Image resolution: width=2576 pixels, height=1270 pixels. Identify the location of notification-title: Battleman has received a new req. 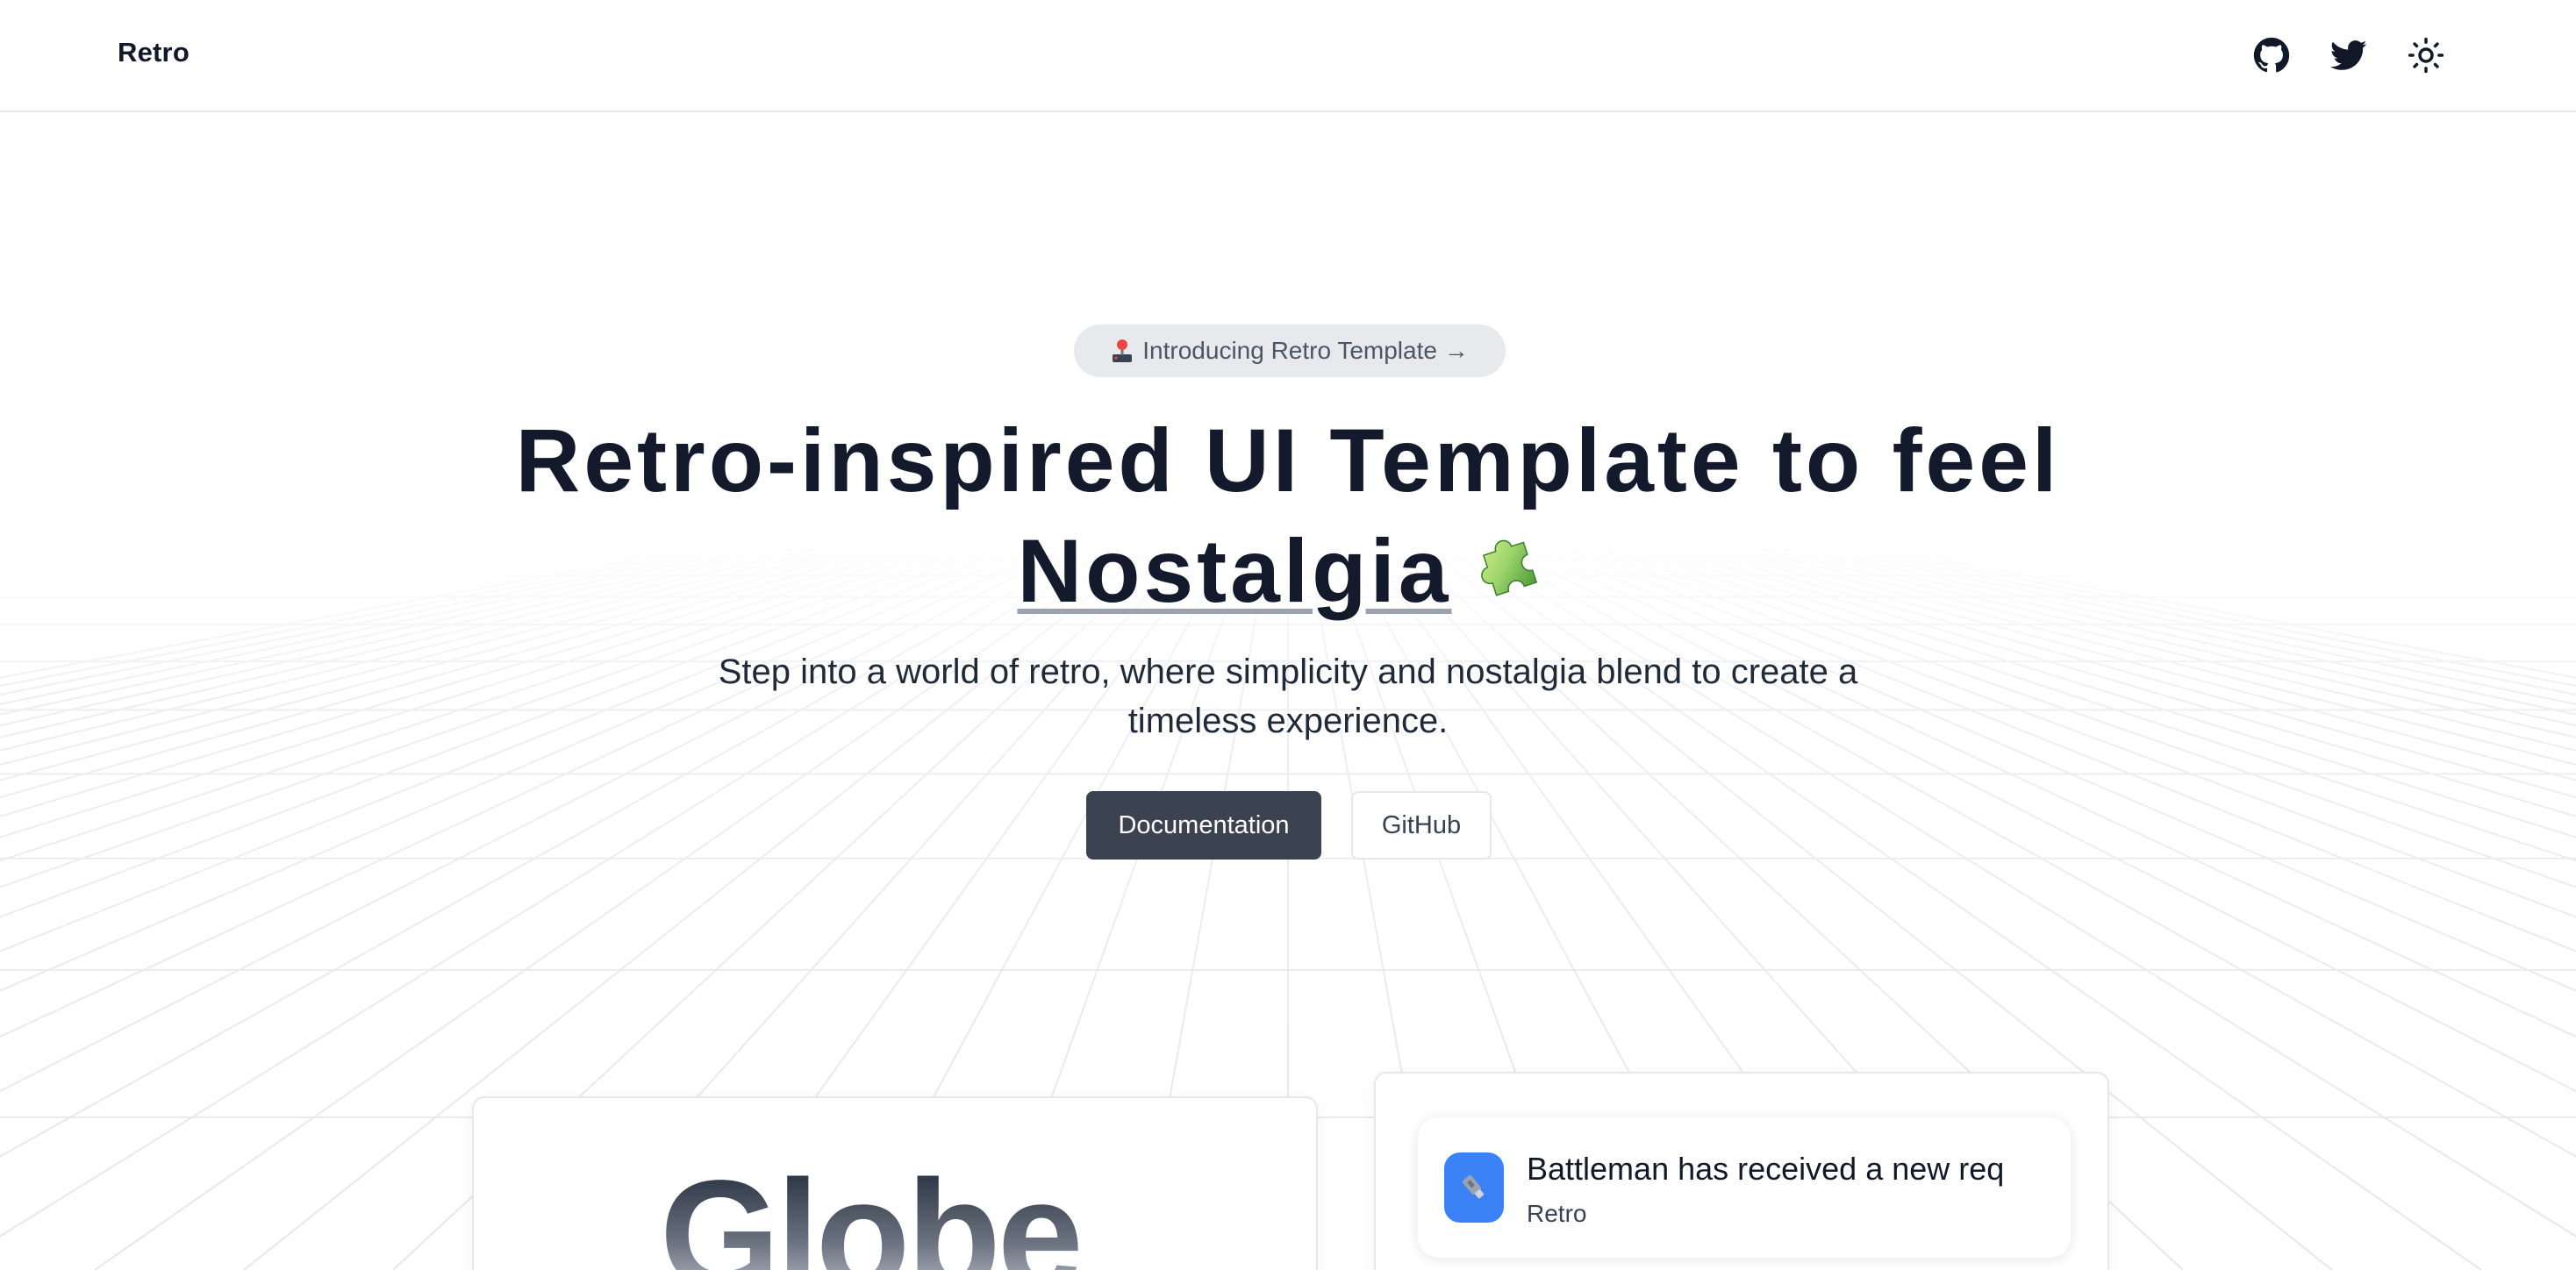
(1766, 1169).